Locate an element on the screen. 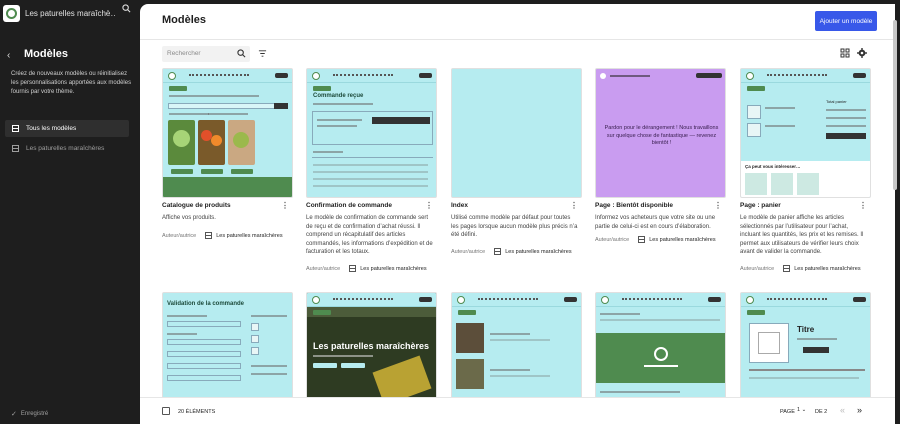 The width and height of the screenshot is (900, 424). page-select: 1 ⌄ is located at coordinates (801, 410).